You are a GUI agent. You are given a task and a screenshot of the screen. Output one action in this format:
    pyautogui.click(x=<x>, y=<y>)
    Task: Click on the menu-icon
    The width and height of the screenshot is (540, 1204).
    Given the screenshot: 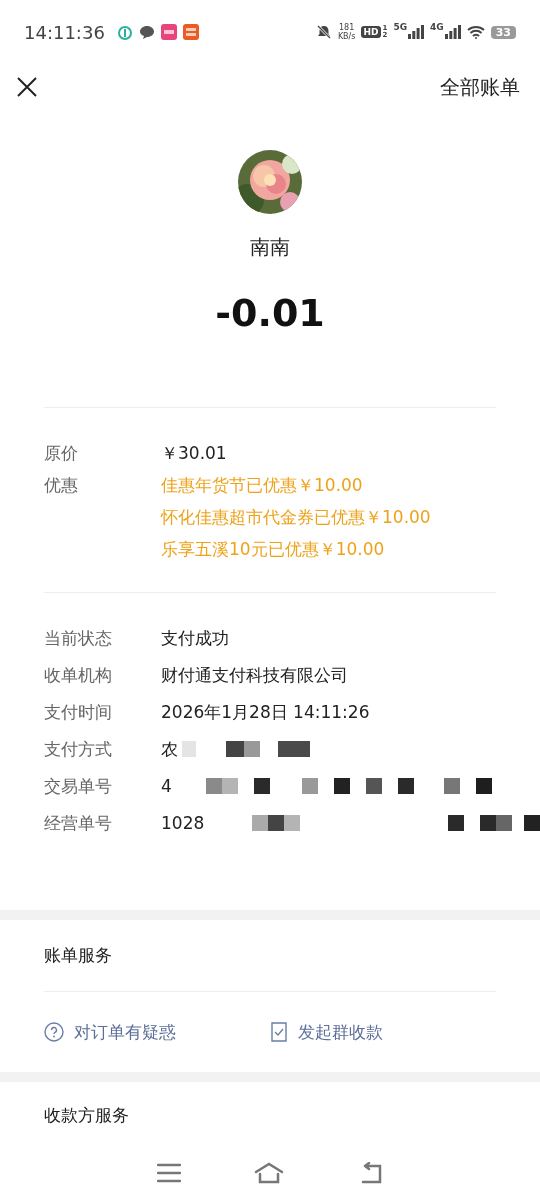 What is the action you would take?
    pyautogui.click(x=168, y=1173)
    